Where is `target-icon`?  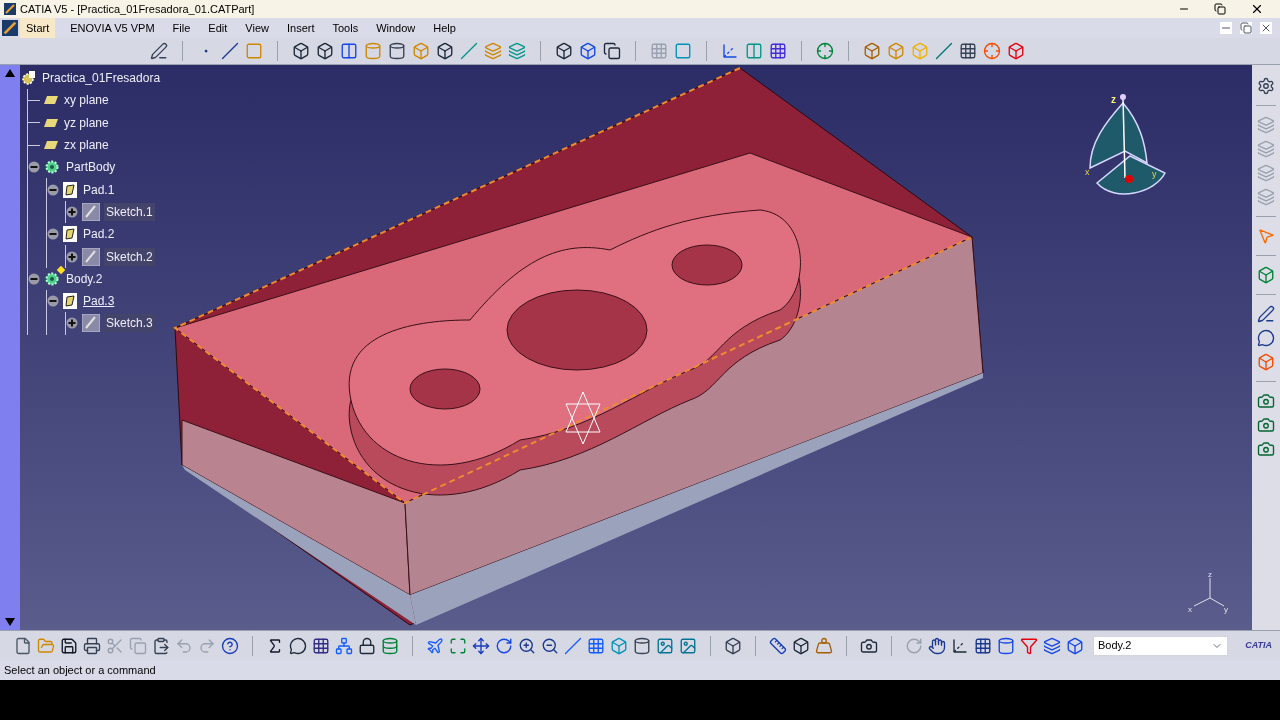 target-icon is located at coordinates (992, 51).